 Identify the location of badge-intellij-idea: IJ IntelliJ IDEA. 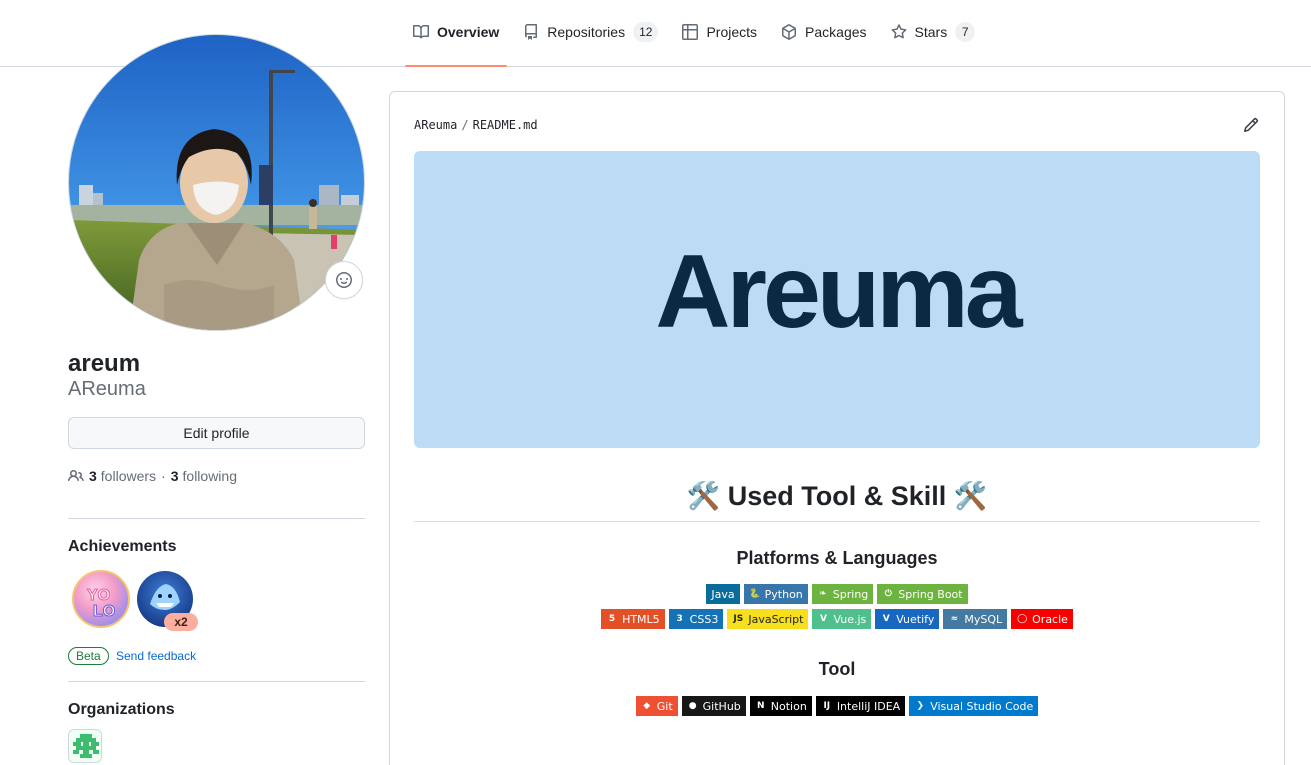
(860, 706).